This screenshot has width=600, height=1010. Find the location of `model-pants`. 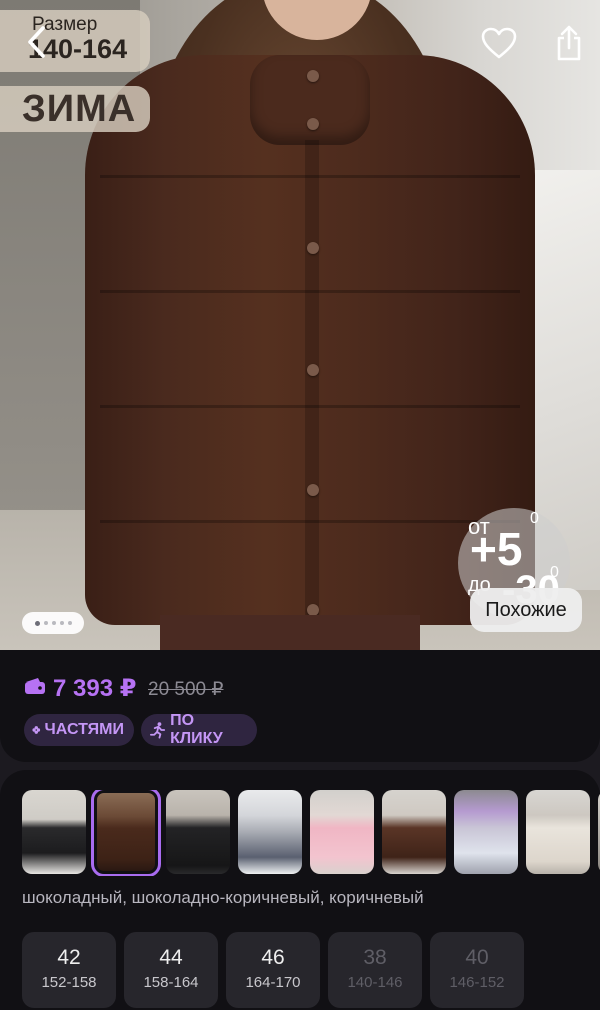

model-pants is located at coordinates (290, 632).